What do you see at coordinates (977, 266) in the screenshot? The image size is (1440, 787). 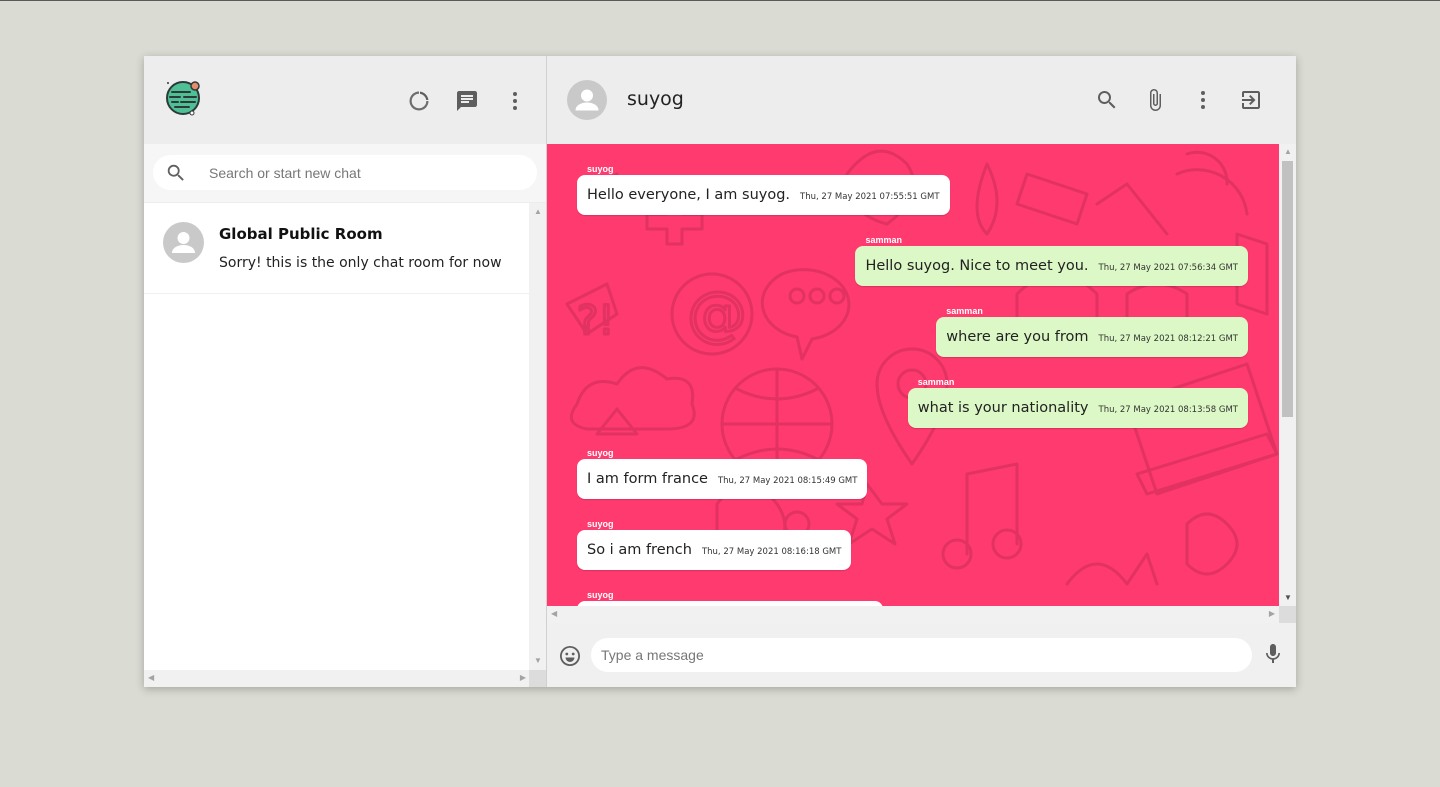 I see `message-text: Hello suyog. Nice to meet you.` at bounding box center [977, 266].